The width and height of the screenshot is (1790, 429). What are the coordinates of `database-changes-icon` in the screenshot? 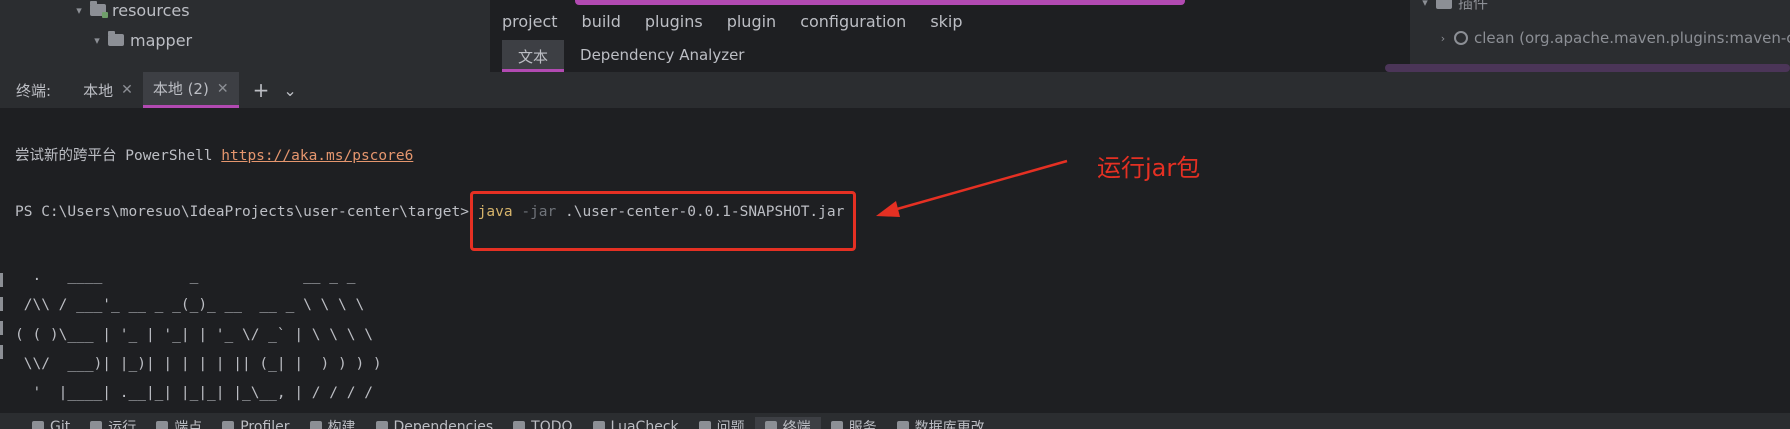 It's located at (902, 425).